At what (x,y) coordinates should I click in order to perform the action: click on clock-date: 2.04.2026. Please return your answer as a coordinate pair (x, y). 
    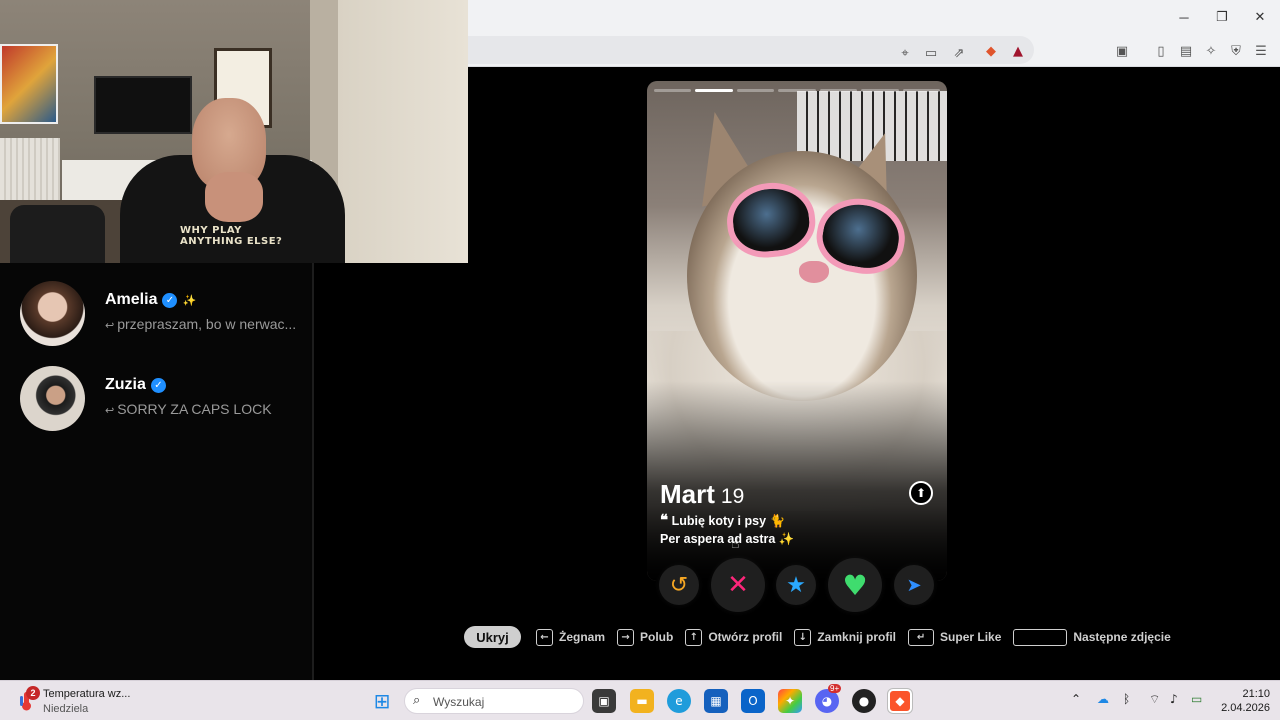
    Looking at the image, I should click on (1245, 708).